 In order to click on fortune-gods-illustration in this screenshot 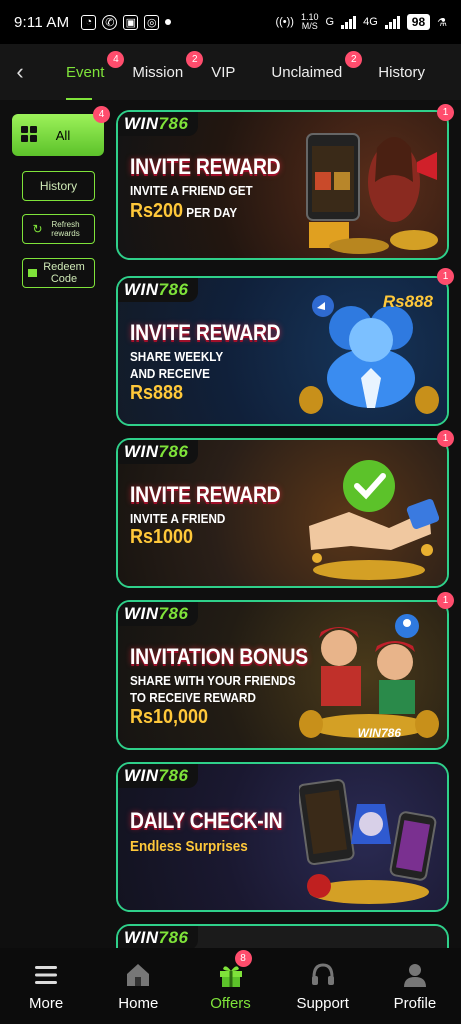, I will do `click(369, 676)`.